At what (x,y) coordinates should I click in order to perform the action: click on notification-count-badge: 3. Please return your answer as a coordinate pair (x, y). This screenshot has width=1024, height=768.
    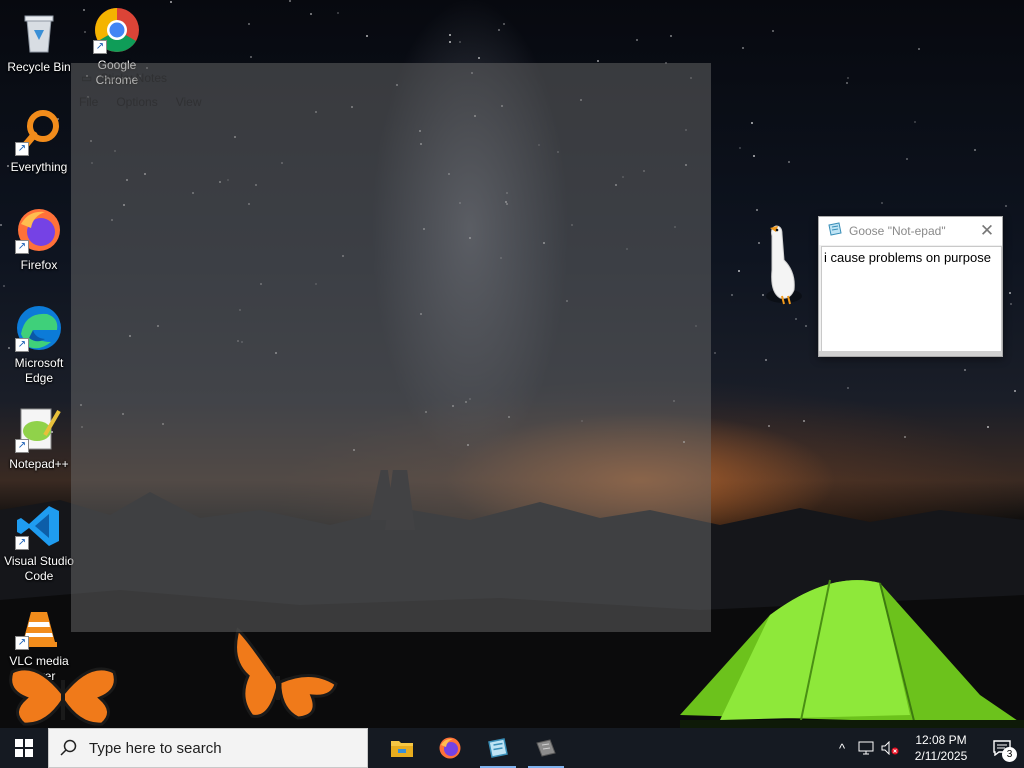
    Looking at the image, I should click on (1009, 754).